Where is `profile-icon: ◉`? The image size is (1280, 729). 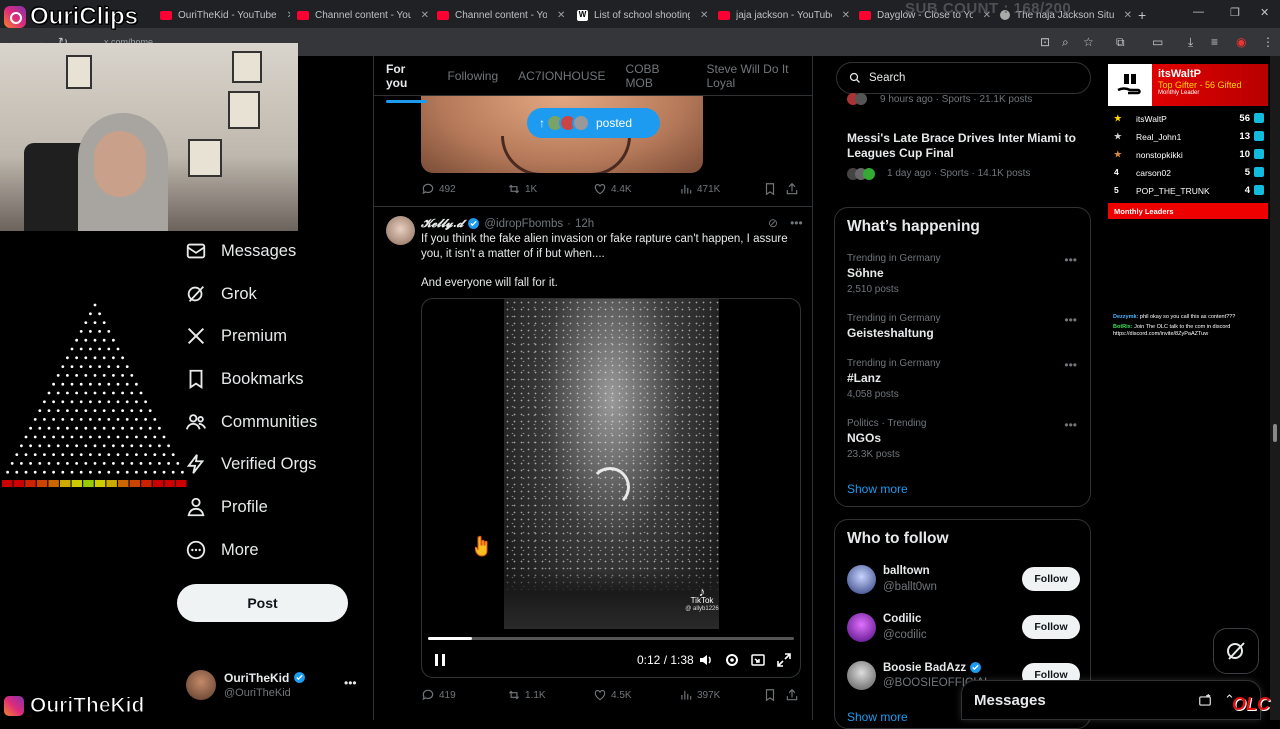
profile-icon: ◉ is located at coordinates (1241, 42).